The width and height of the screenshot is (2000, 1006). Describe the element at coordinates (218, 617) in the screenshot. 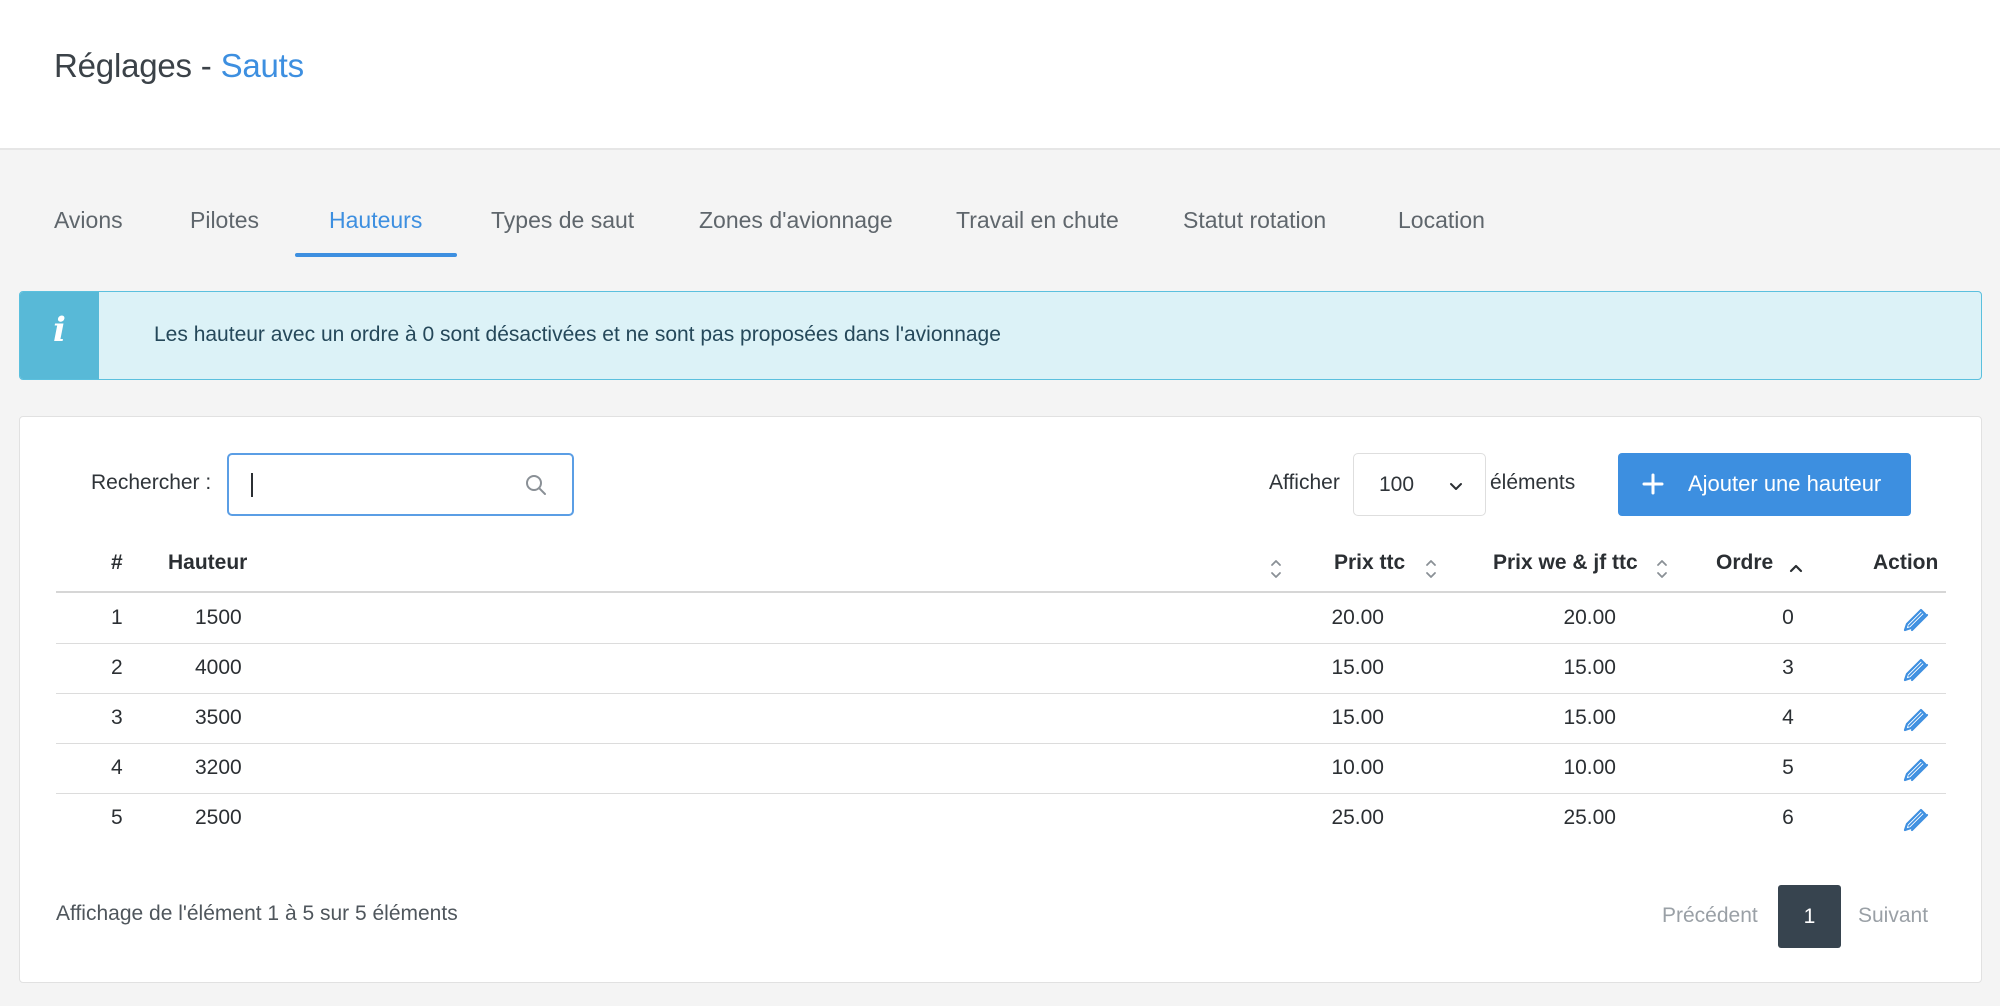

I see `cell-hauteur: 1500` at that location.